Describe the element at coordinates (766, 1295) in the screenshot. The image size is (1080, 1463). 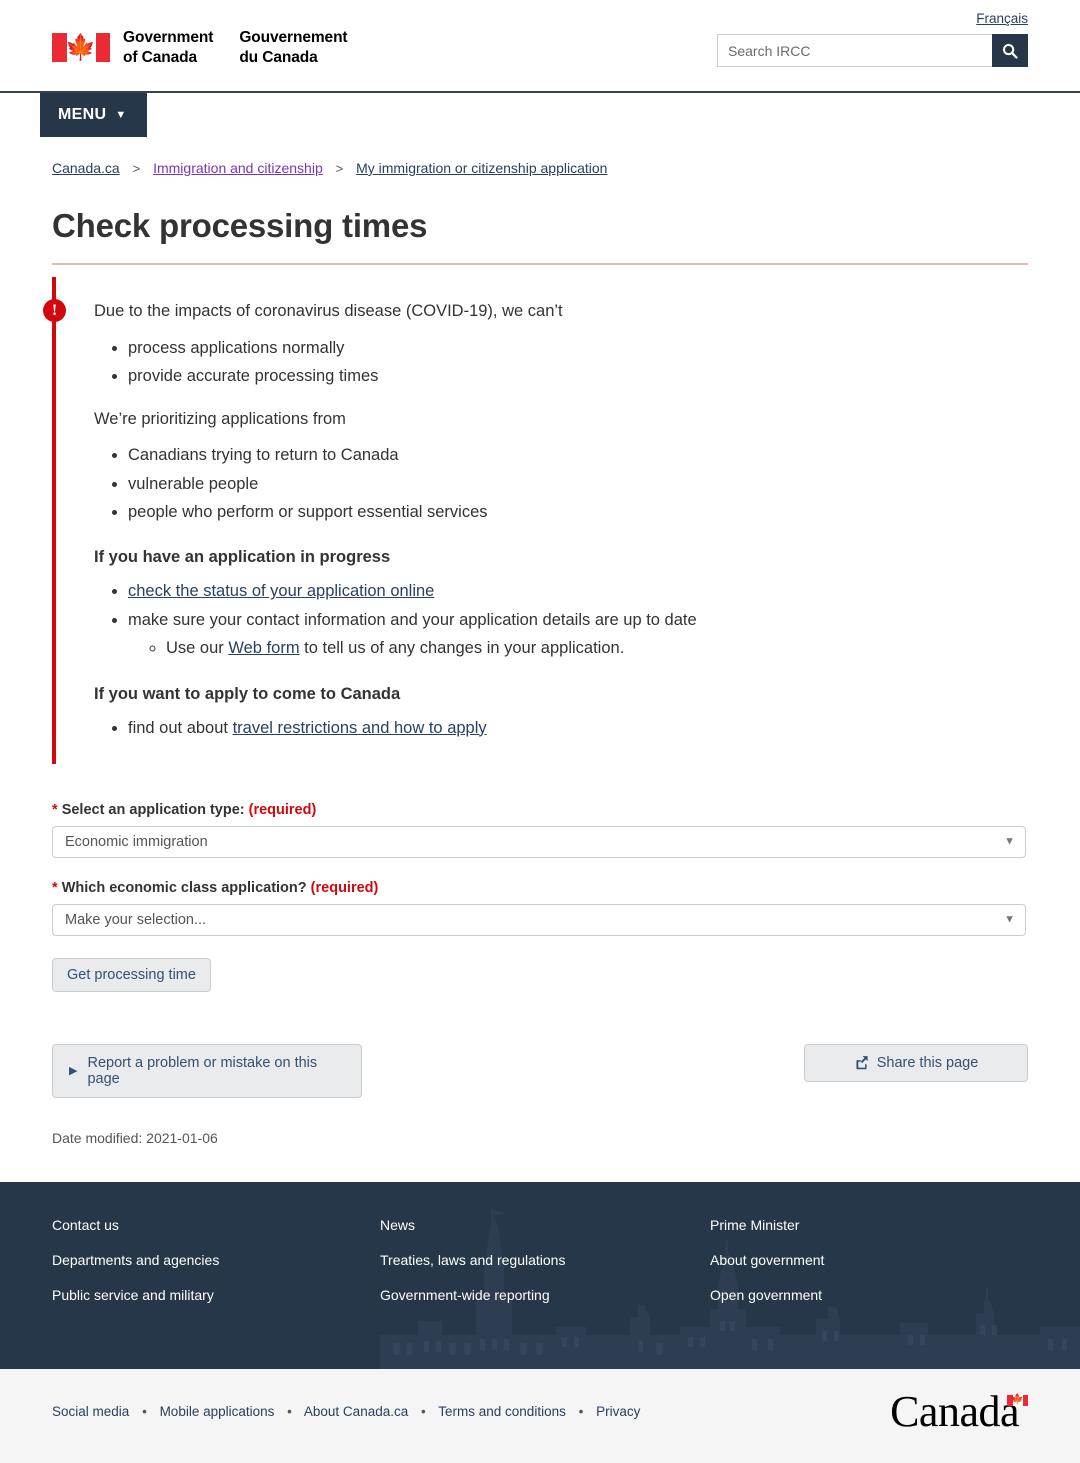
I see `footer-link-open-government: Open government` at that location.